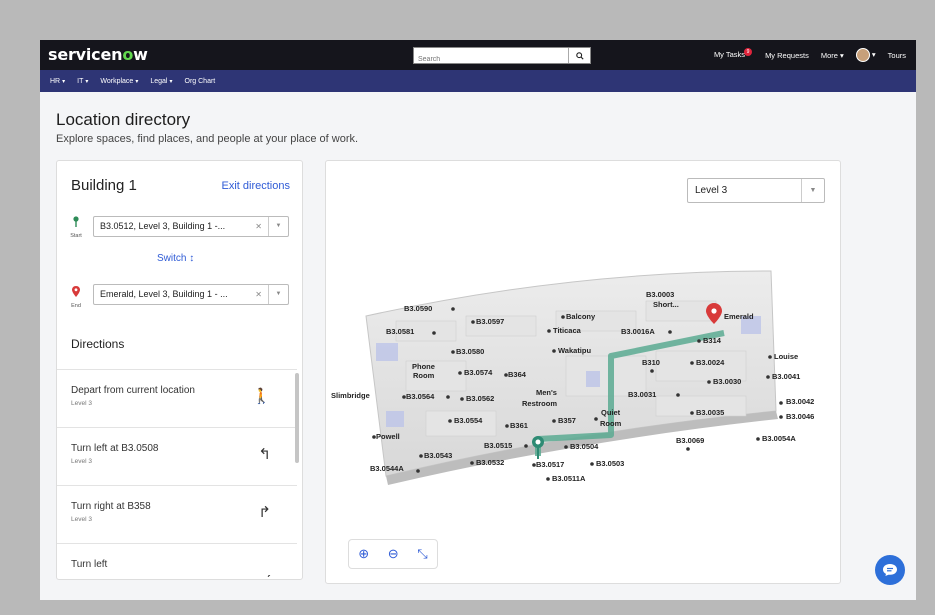 Image resolution: width=935 pixels, height=615 pixels. What do you see at coordinates (862, 55) in the screenshot?
I see `avatar` at bounding box center [862, 55].